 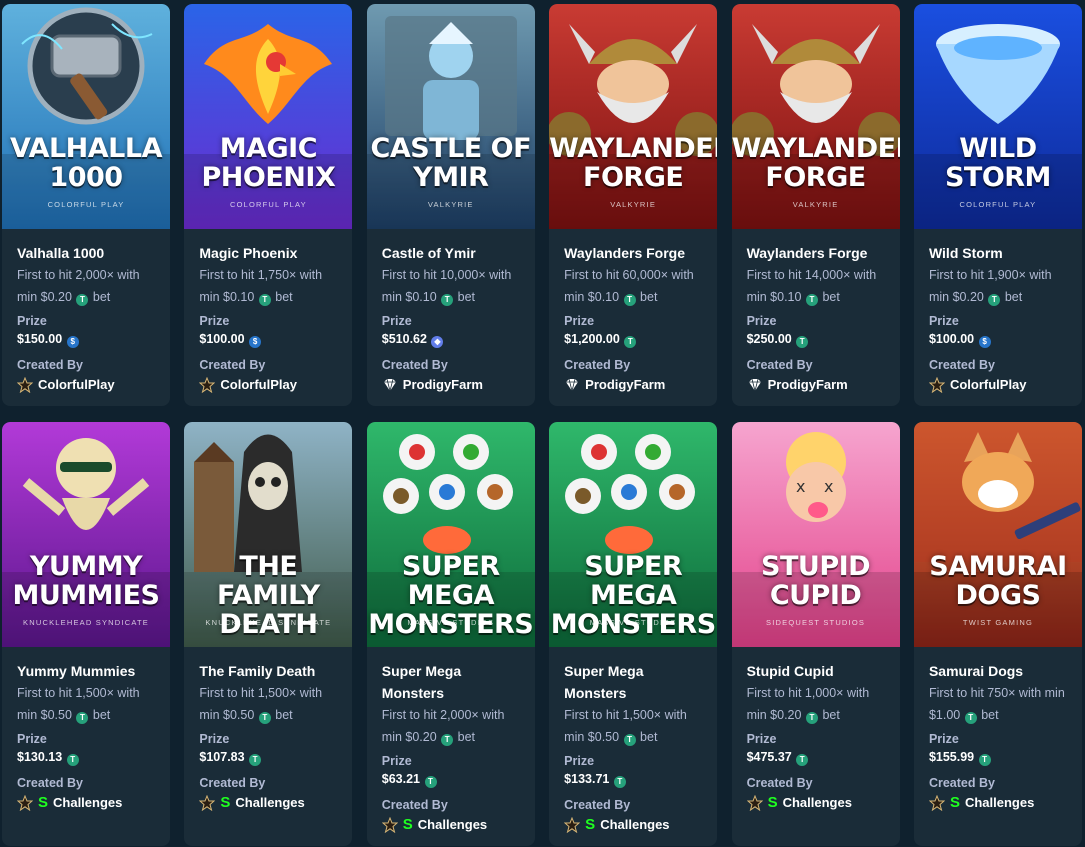 What do you see at coordinates (816, 671) in the screenshot?
I see `game-name: Stupid Cupid` at bounding box center [816, 671].